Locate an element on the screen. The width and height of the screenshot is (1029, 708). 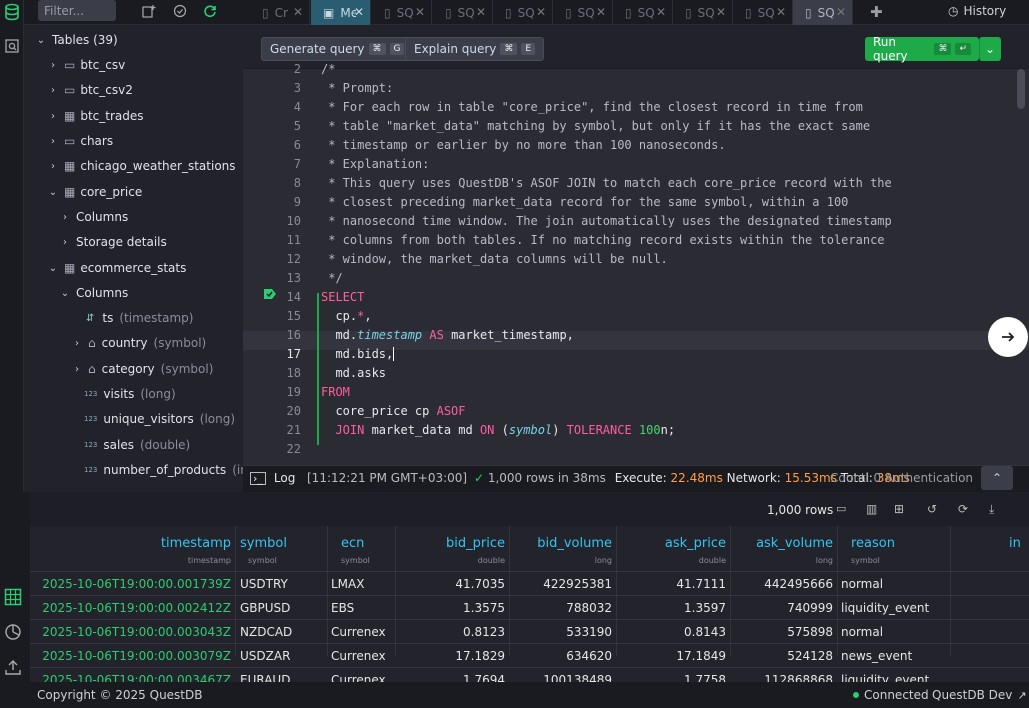
download-icon: ⤓ is located at coordinates (991, 509).